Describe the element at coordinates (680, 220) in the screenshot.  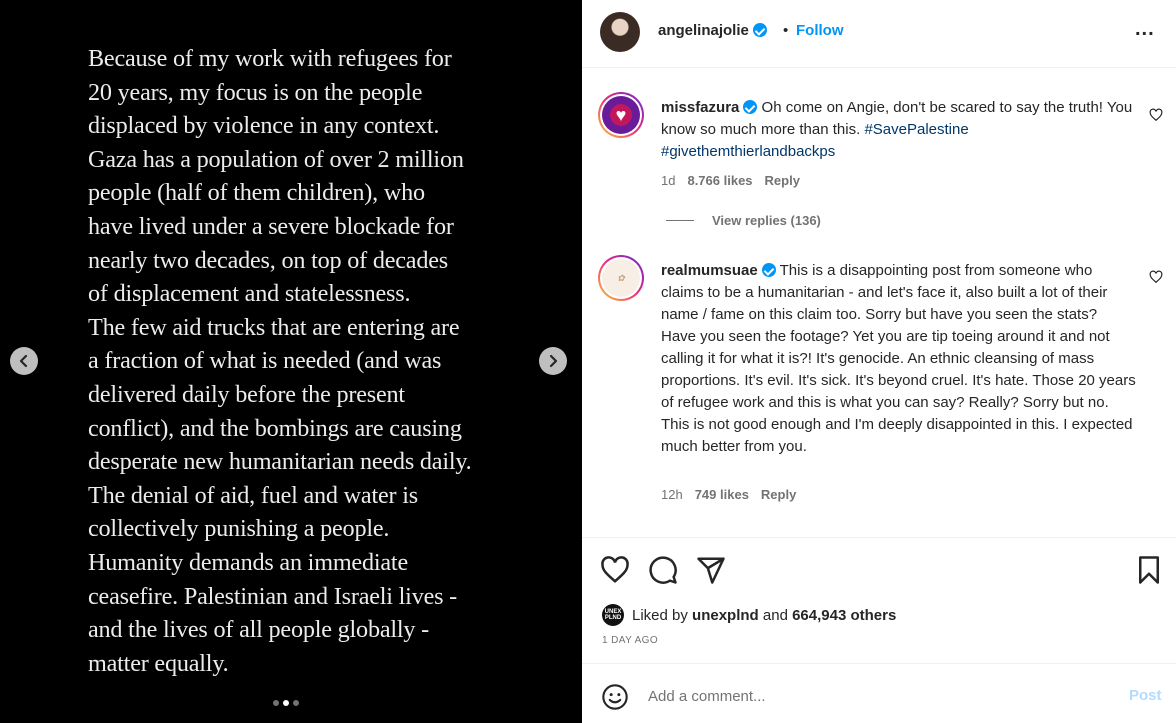
I see `replies-divider` at that location.